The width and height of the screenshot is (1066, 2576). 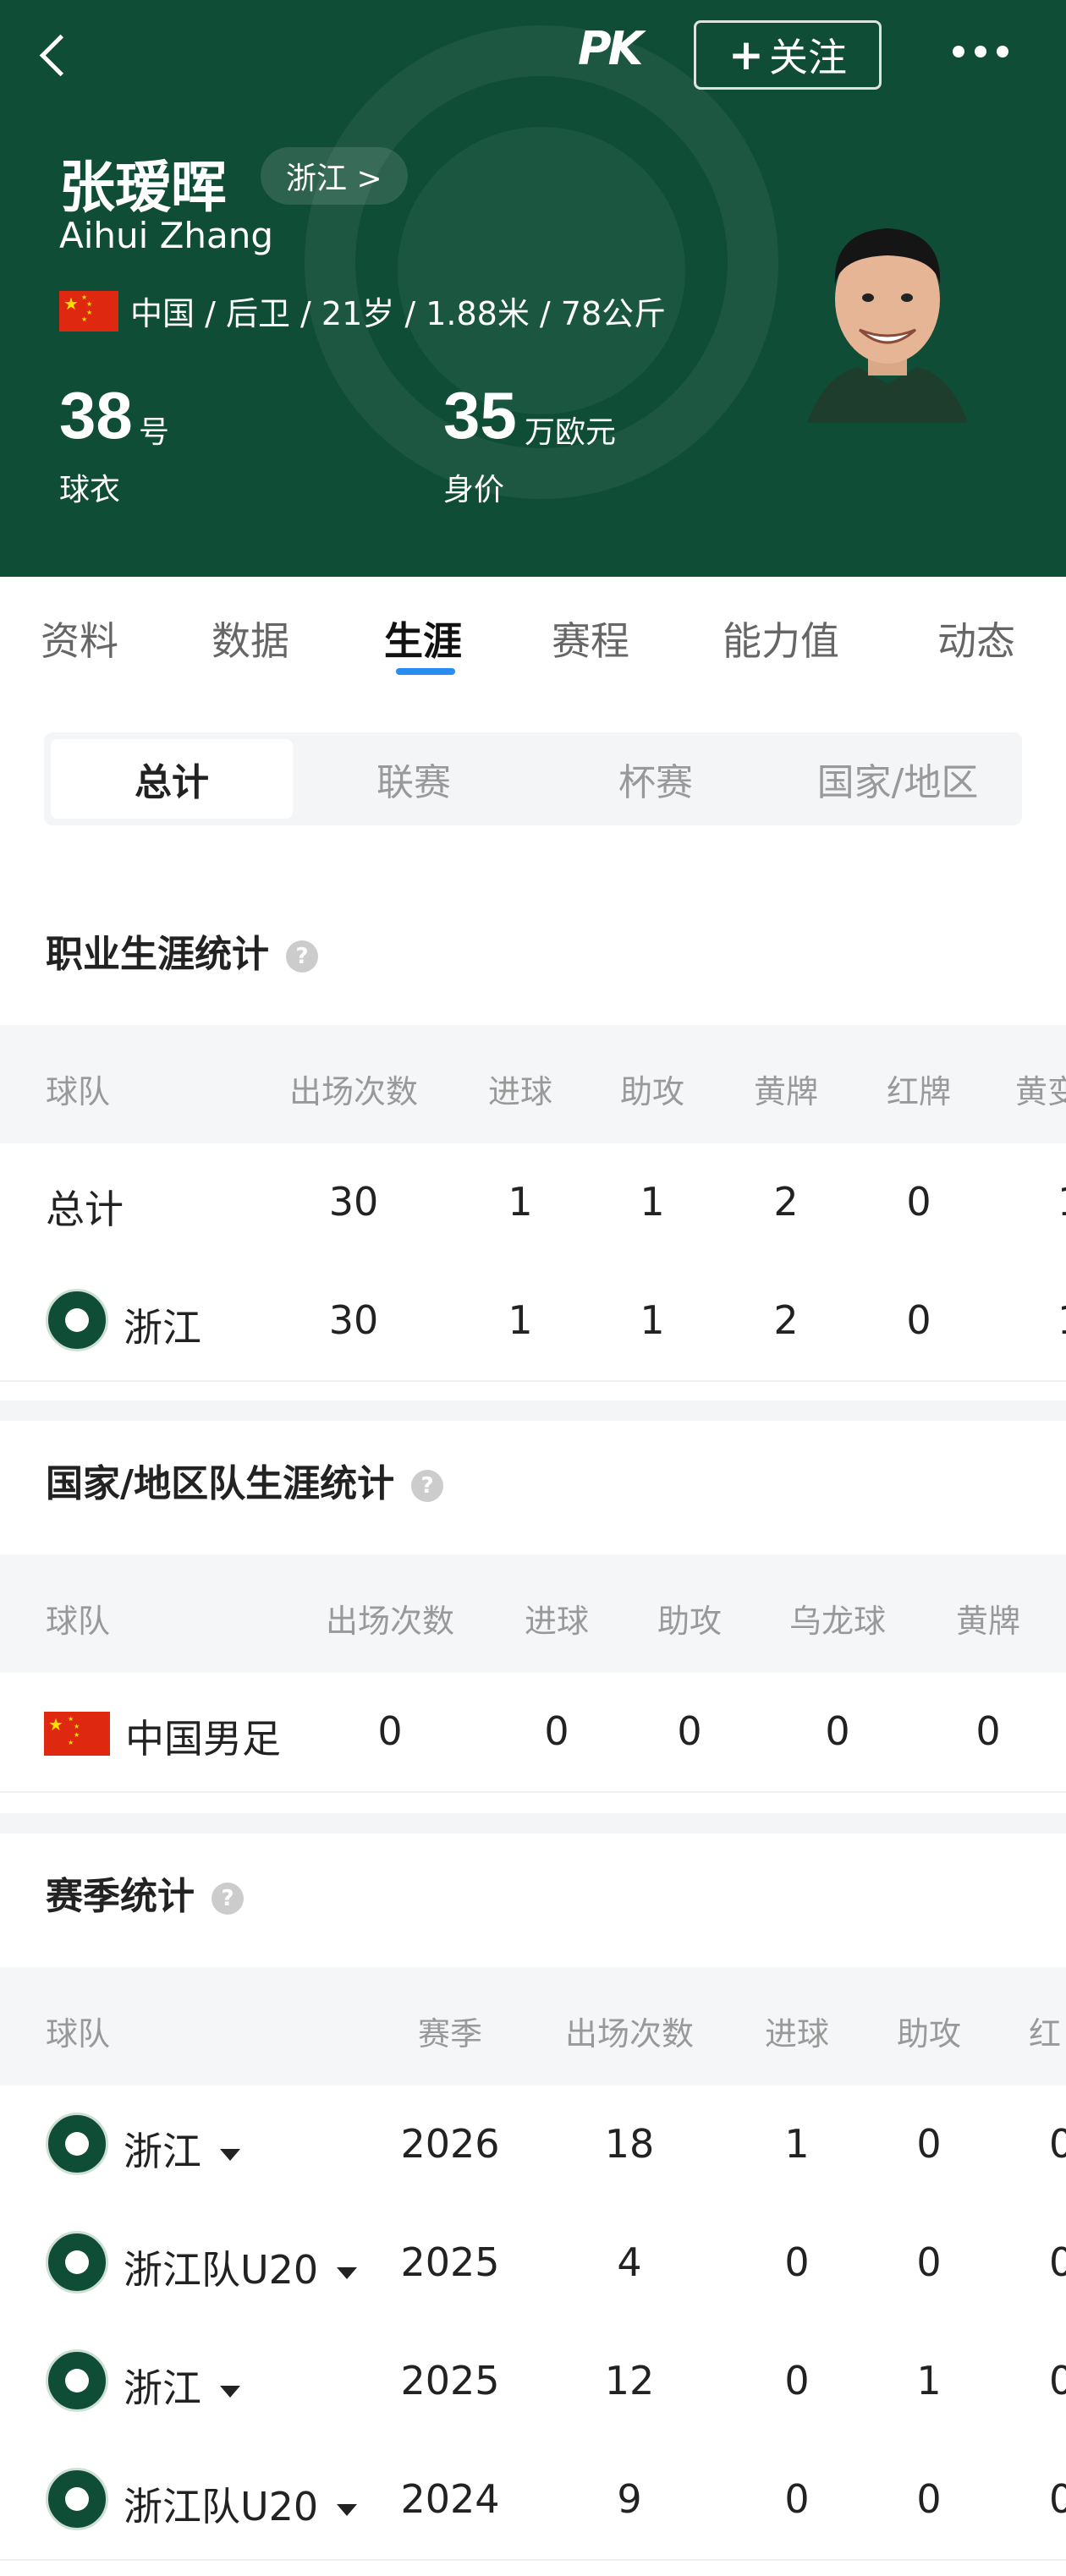 I want to click on team-name: 总计, so click(x=85, y=1209).